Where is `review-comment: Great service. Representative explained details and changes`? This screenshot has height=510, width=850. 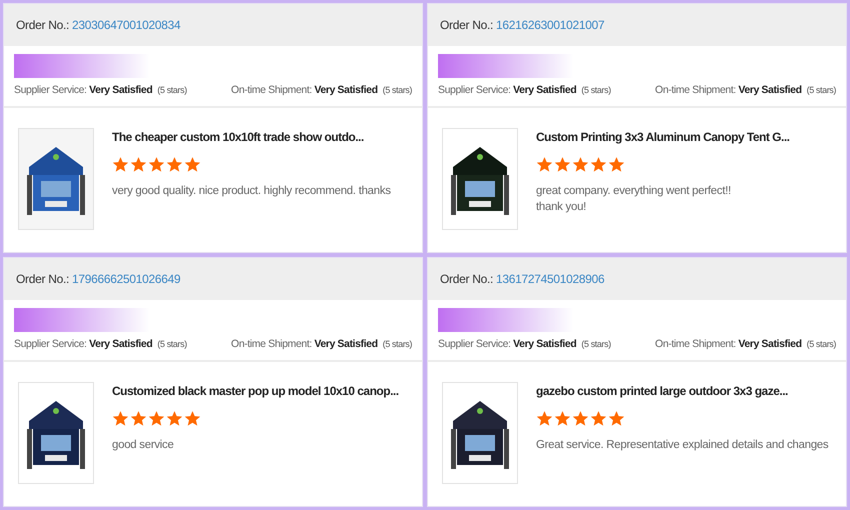 review-comment: Great service. Representative explained details and changes is located at coordinates (682, 445).